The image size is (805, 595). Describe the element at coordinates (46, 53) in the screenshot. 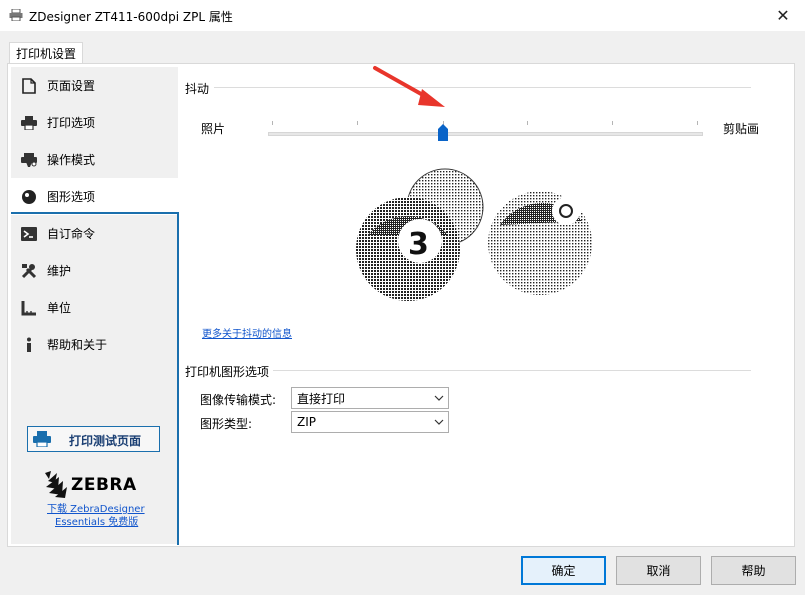

I see `tab-printer-settings: 打印机设置` at that location.